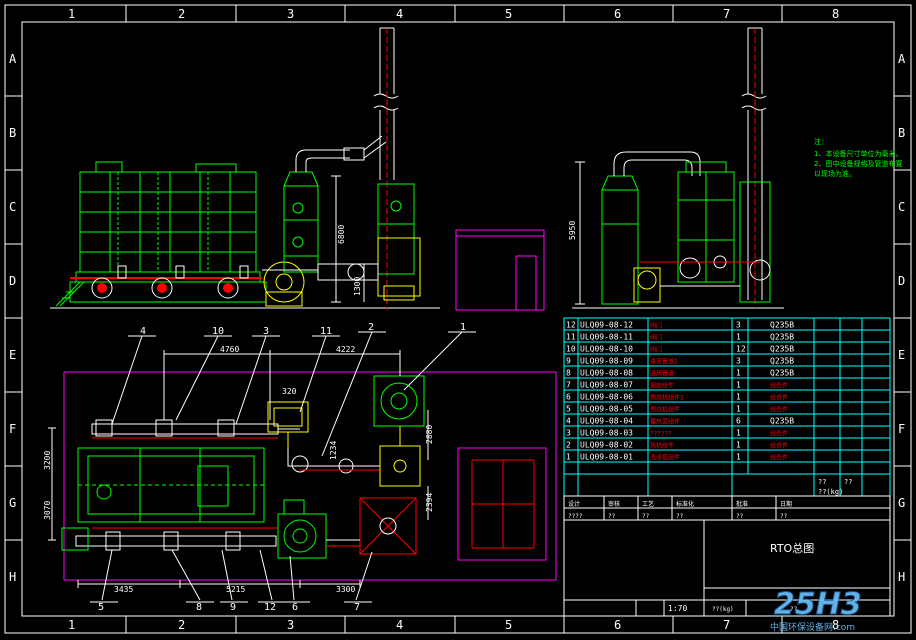 The image size is (916, 640). I want to click on balloon-12: 12, so click(270, 607).